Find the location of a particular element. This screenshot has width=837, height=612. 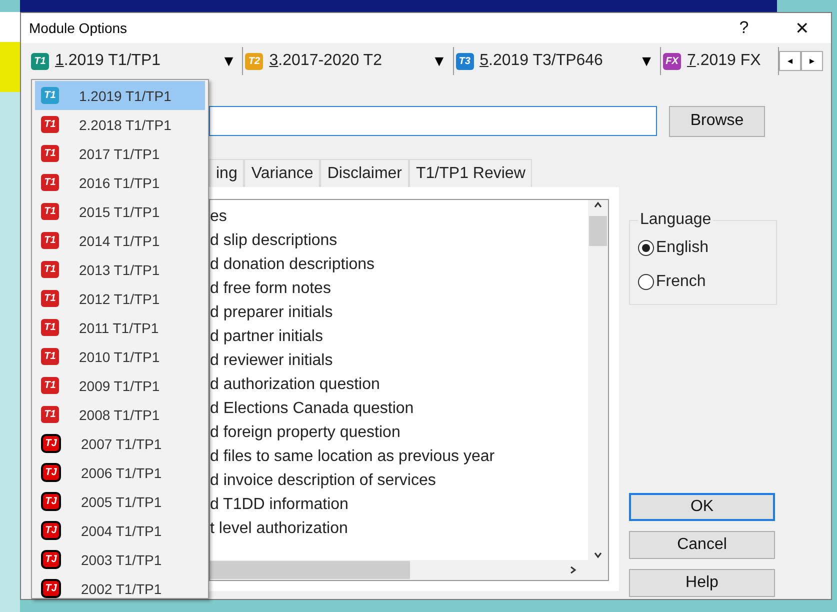

list-item: d invoice description of services is located at coordinates (399, 481).